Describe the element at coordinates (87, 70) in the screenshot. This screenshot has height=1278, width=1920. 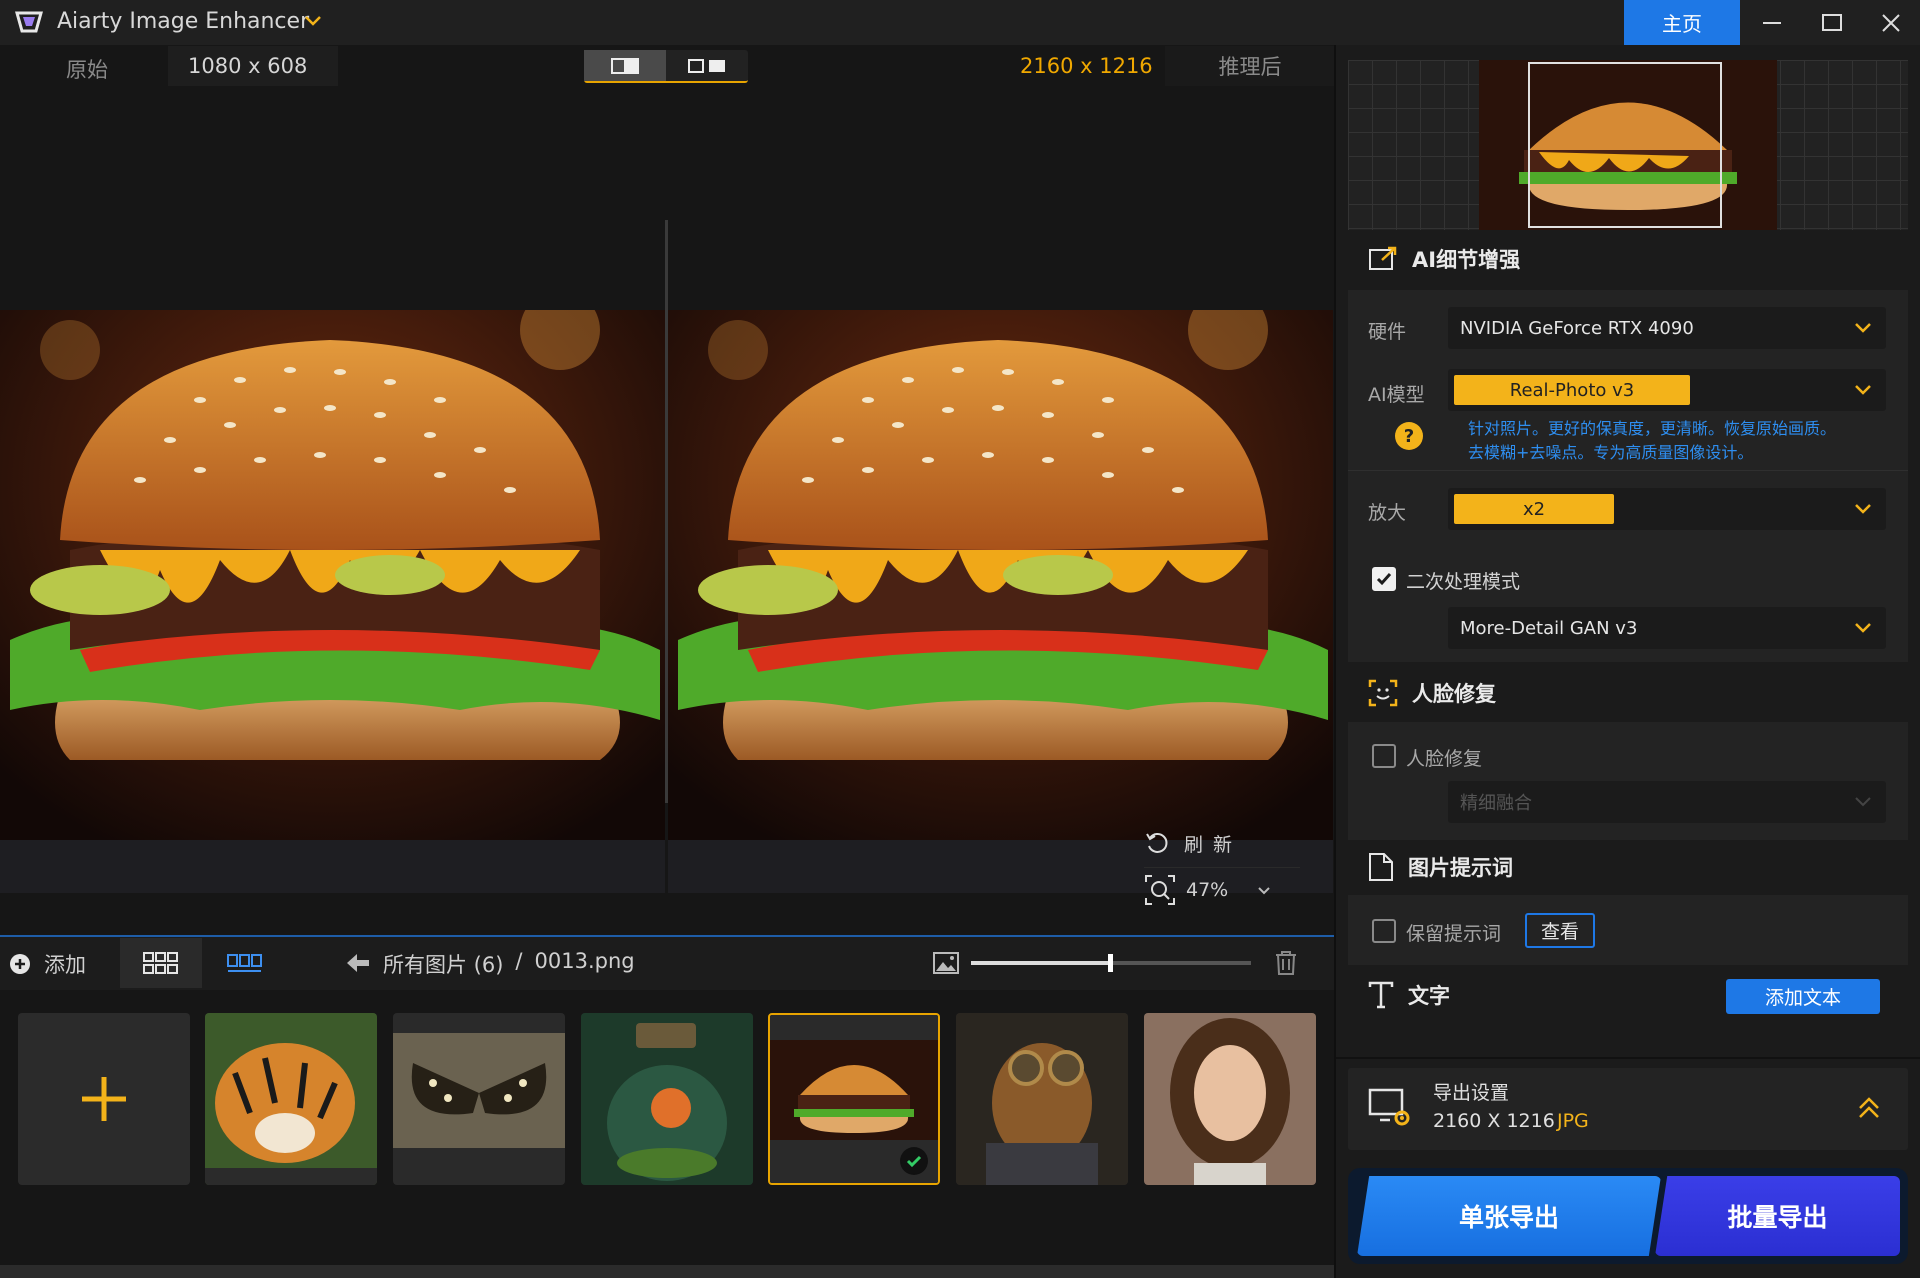
I see `original-label: 原始` at that location.